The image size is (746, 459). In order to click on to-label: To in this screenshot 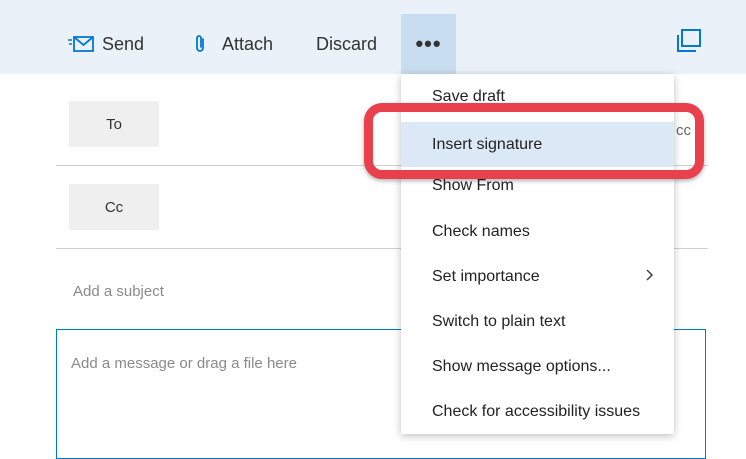, I will do `click(114, 124)`.